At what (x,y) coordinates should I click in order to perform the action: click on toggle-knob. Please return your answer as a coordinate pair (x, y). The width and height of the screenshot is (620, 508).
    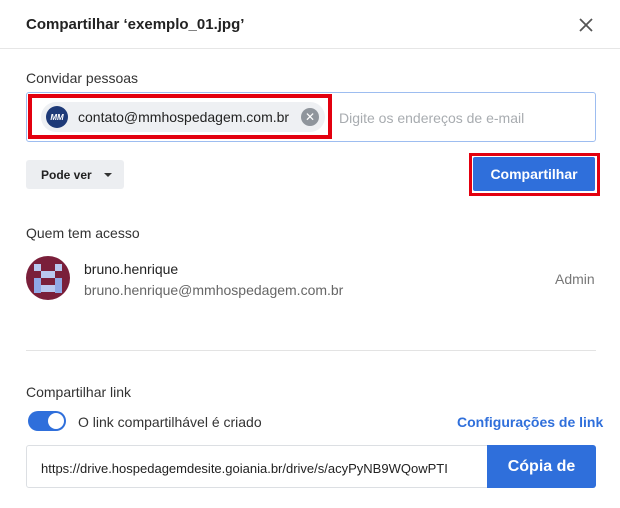
    Looking at the image, I should click on (56, 421).